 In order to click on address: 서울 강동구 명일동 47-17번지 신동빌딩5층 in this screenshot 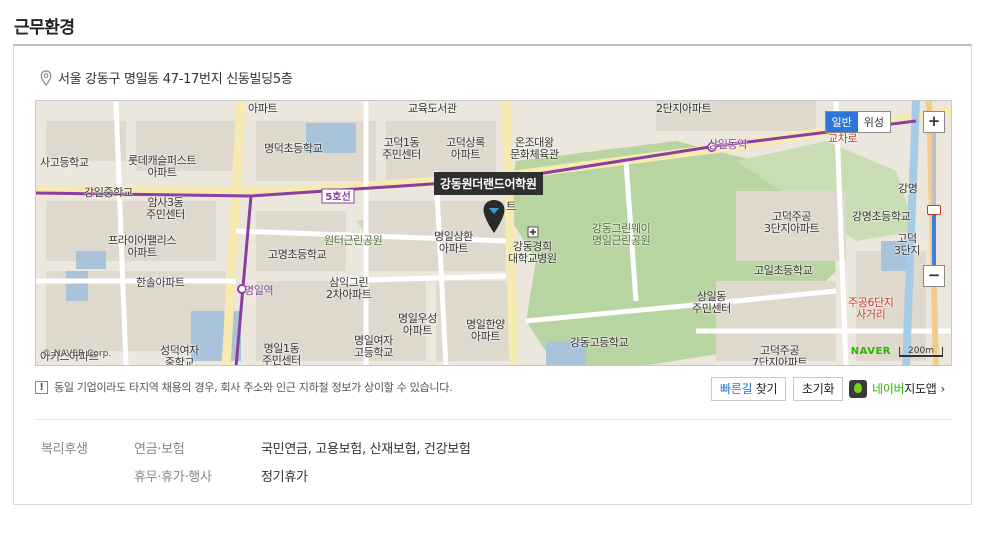, I will do `click(166, 77)`.